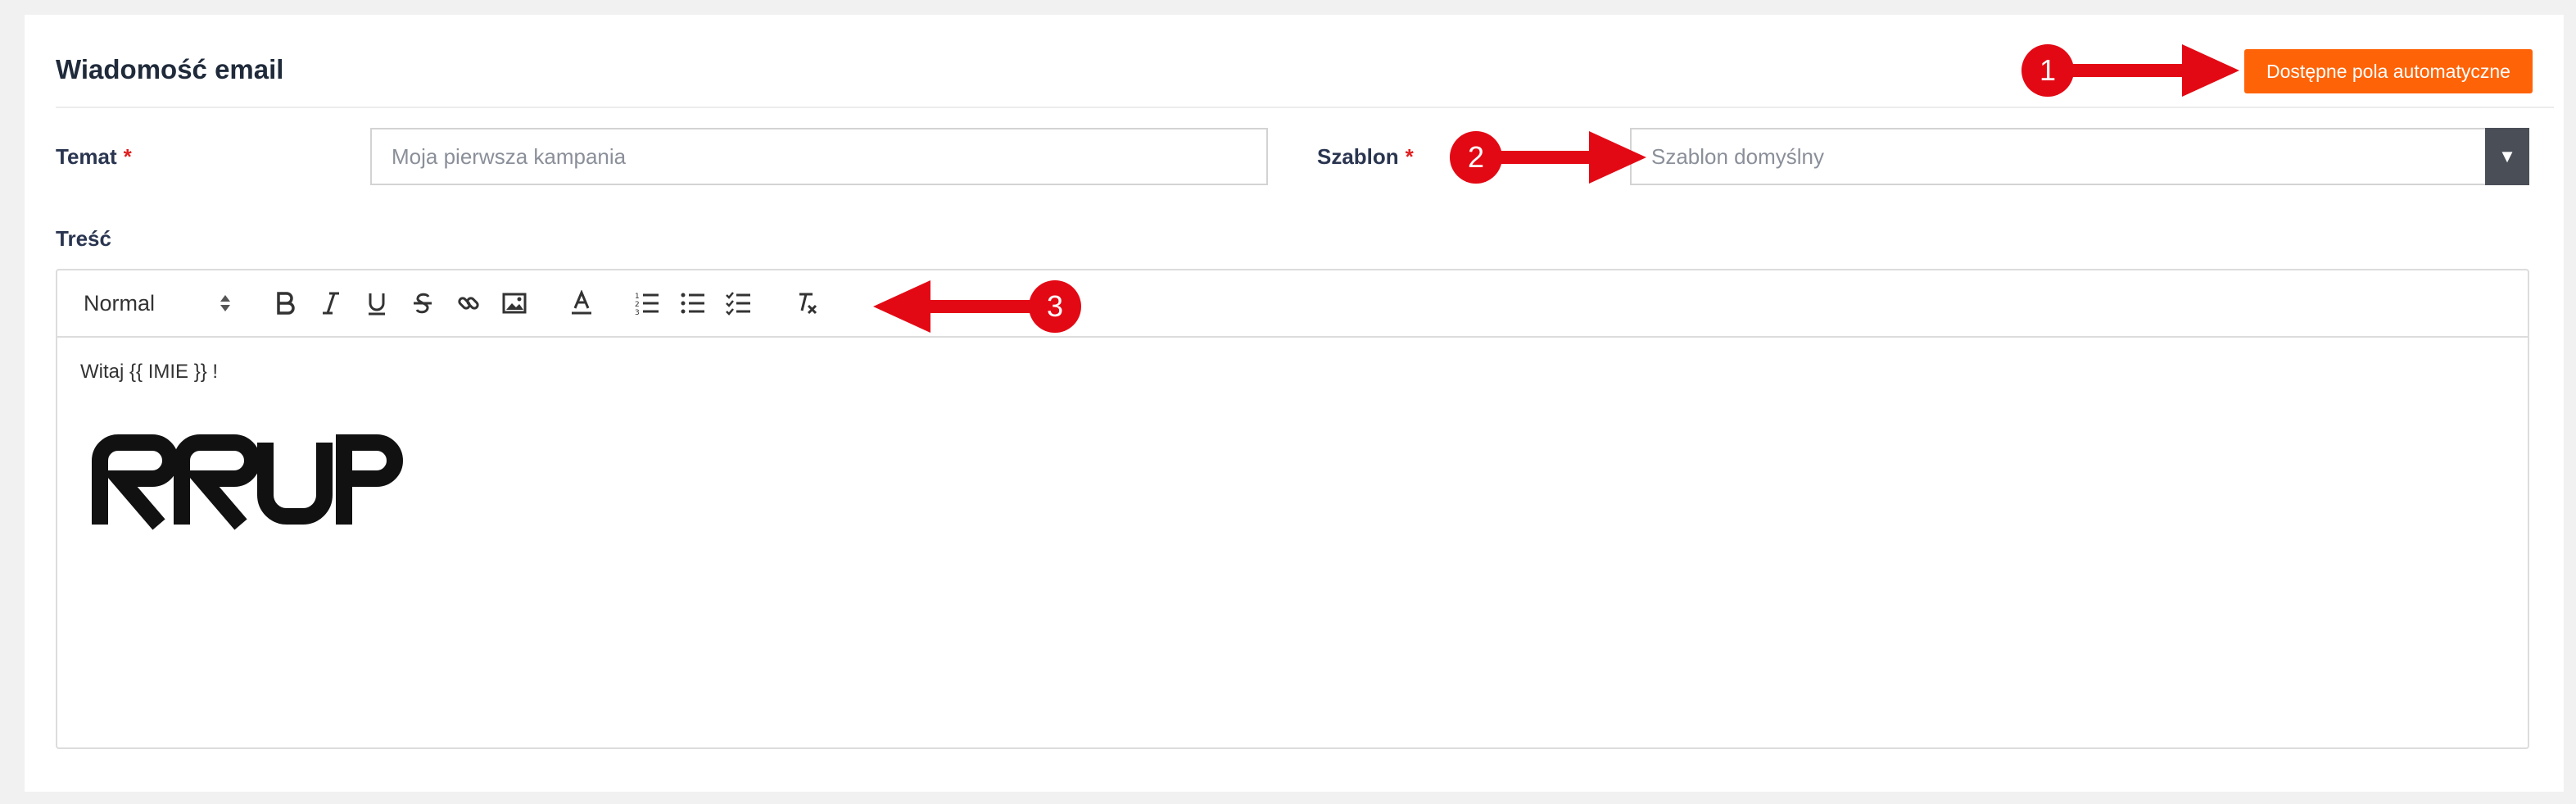  What do you see at coordinates (248, 484) in the screenshot?
I see `rrup-logo` at bounding box center [248, 484].